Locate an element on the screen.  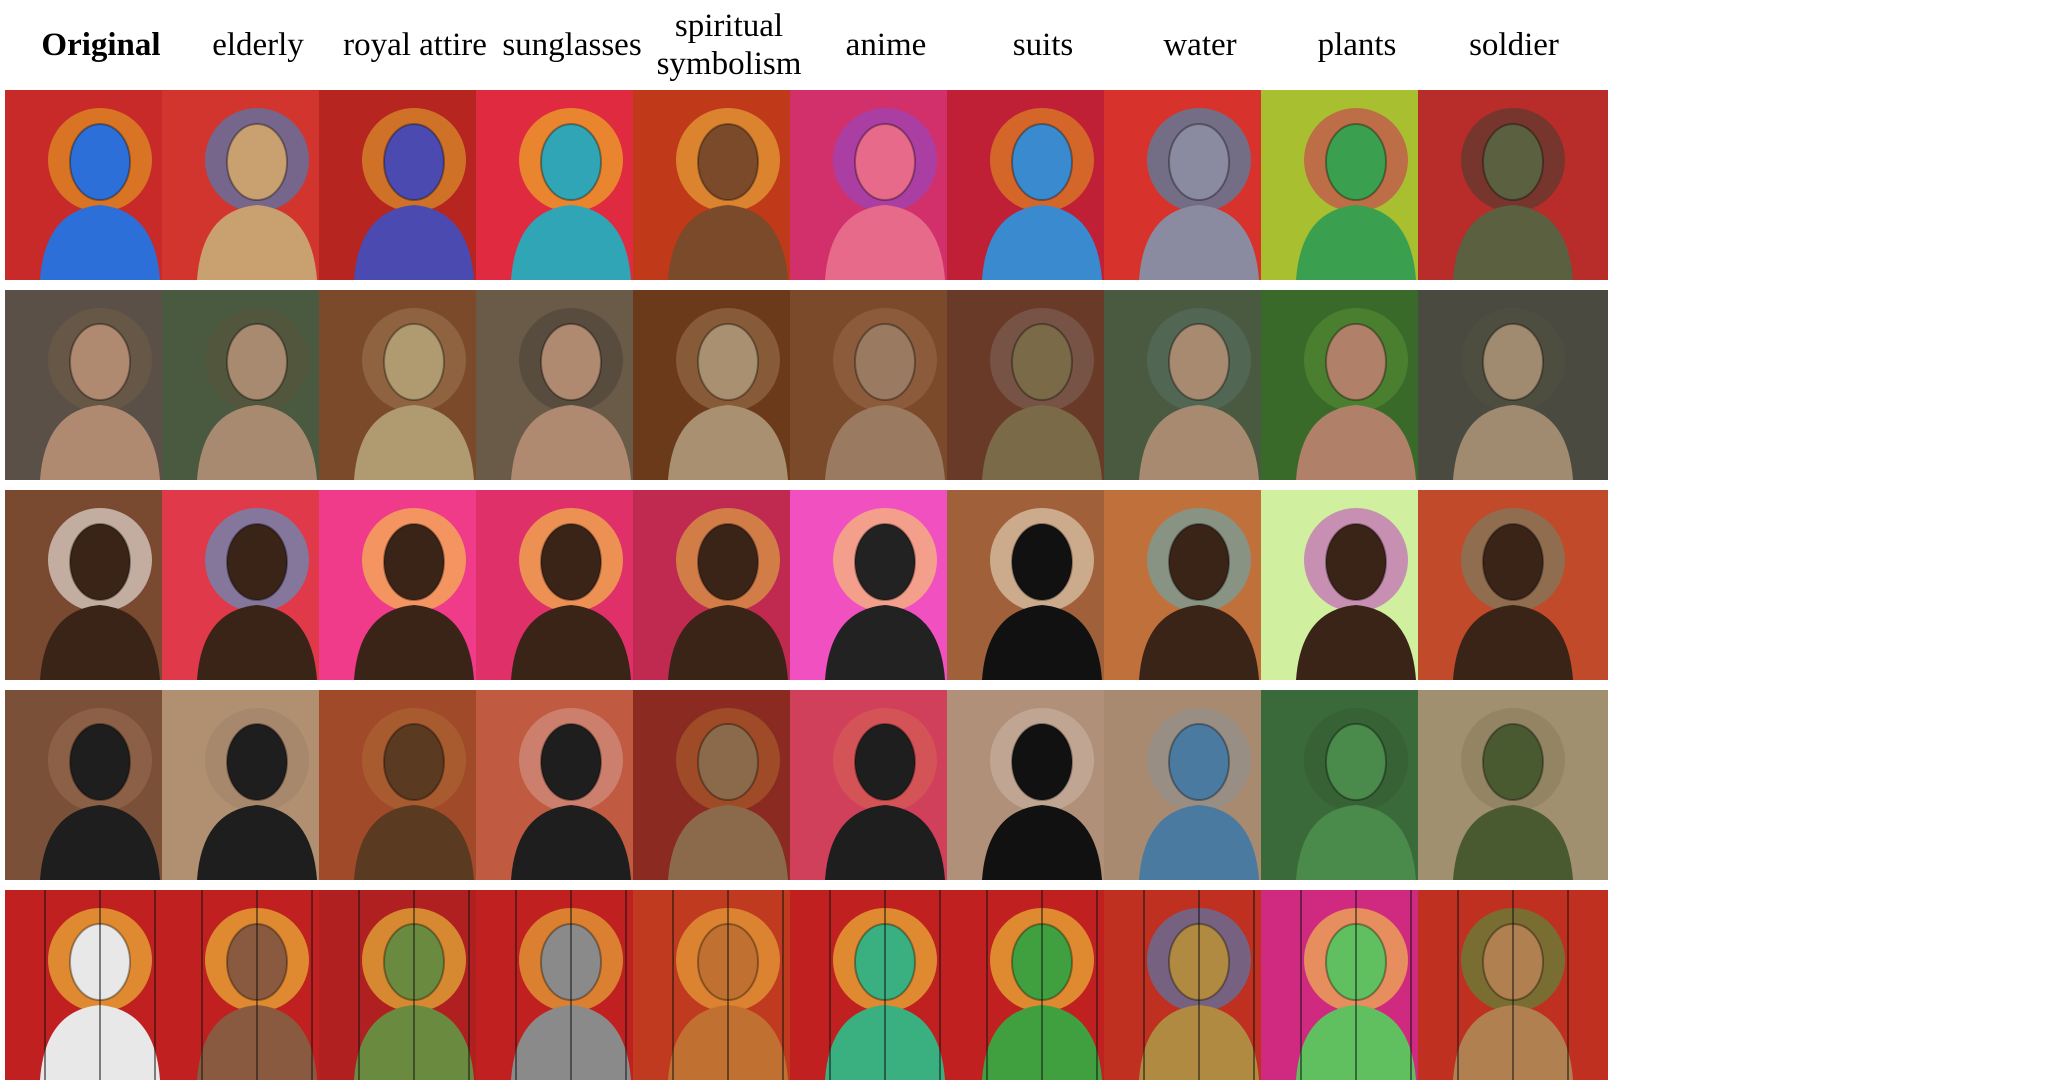
image-tile-r1-c9 is located at coordinates (1513, 385).